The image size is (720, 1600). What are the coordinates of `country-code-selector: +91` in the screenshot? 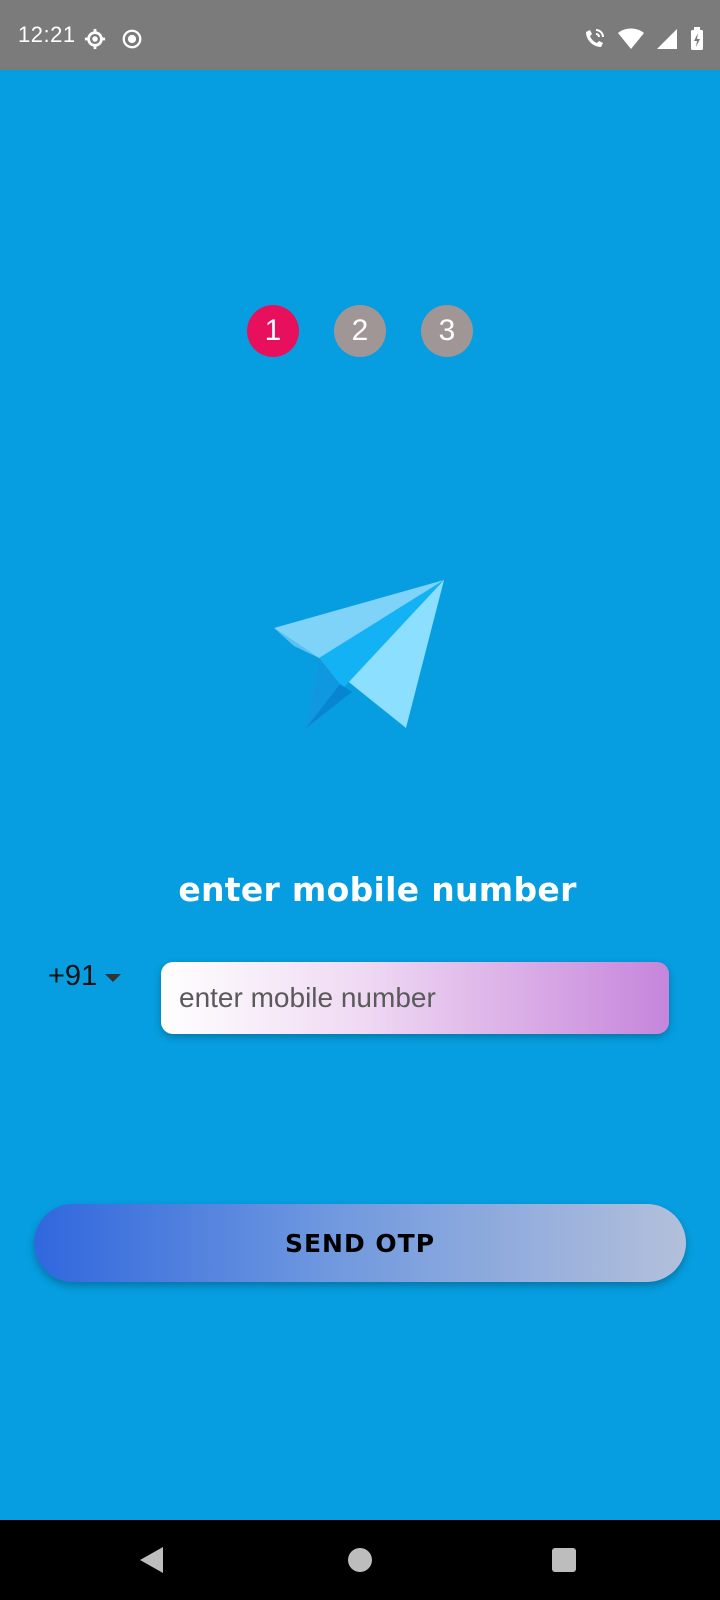 It's located at (85, 976).